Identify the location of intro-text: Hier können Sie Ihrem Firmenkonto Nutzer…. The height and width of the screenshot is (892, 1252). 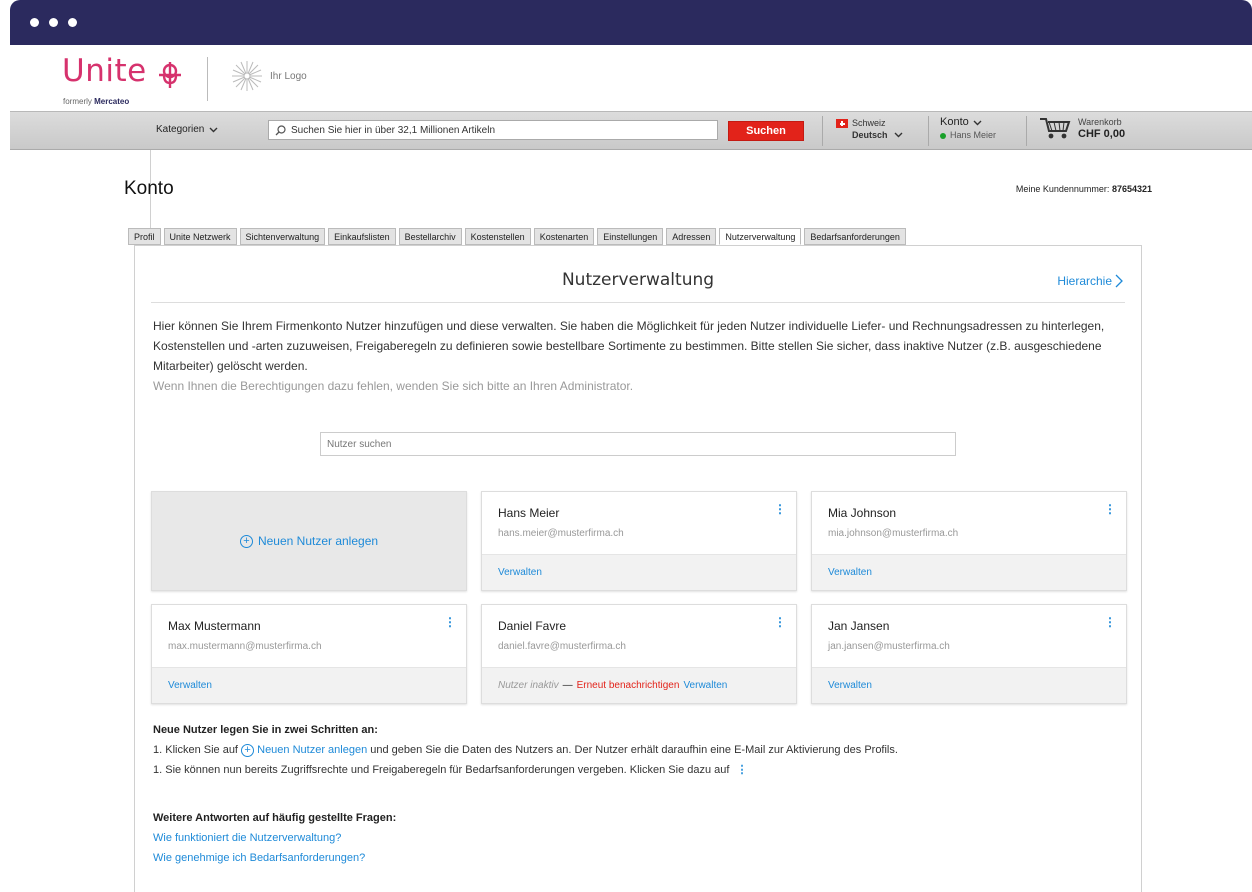
(643, 356).